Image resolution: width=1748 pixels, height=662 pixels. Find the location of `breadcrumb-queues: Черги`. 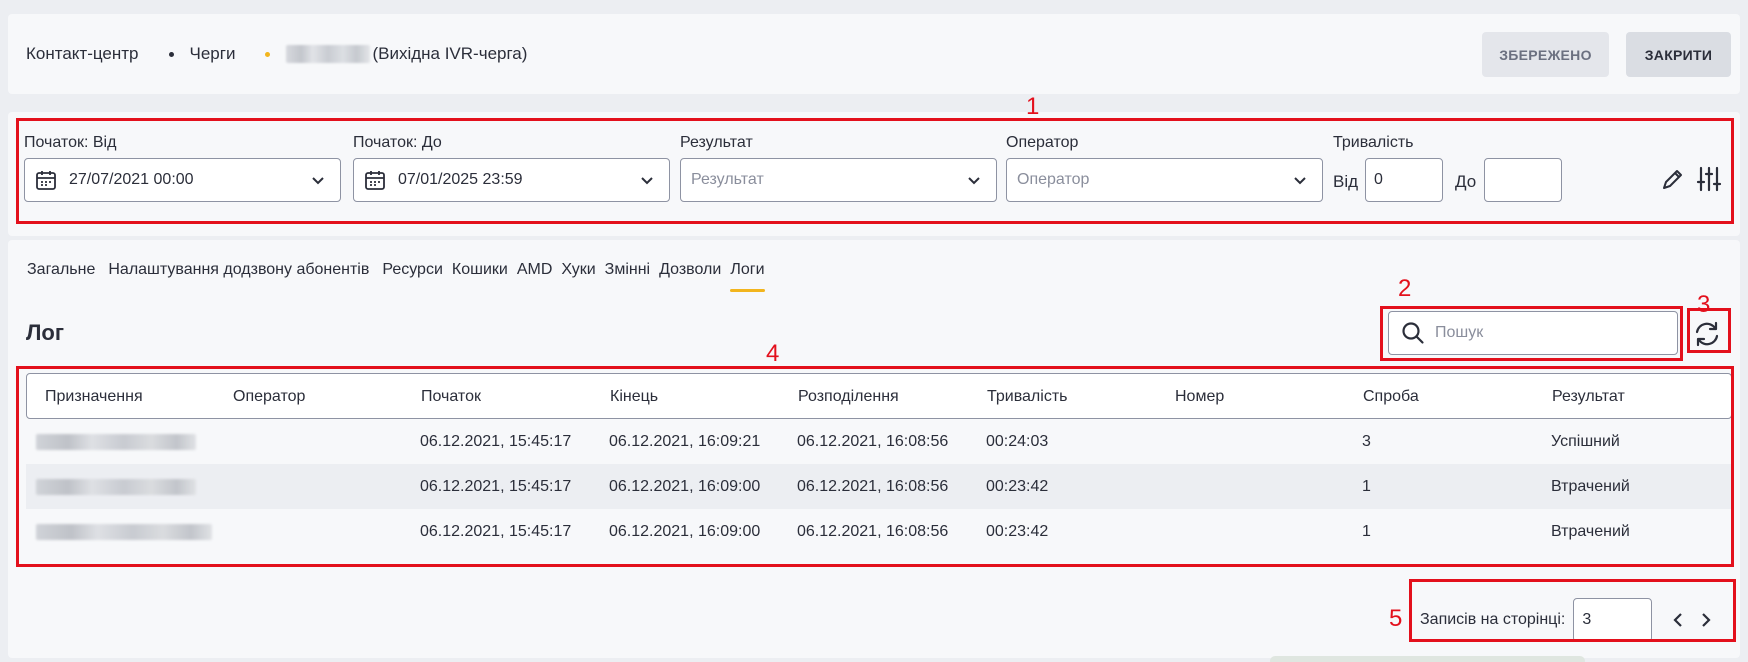

breadcrumb-queues: Черги is located at coordinates (213, 54).